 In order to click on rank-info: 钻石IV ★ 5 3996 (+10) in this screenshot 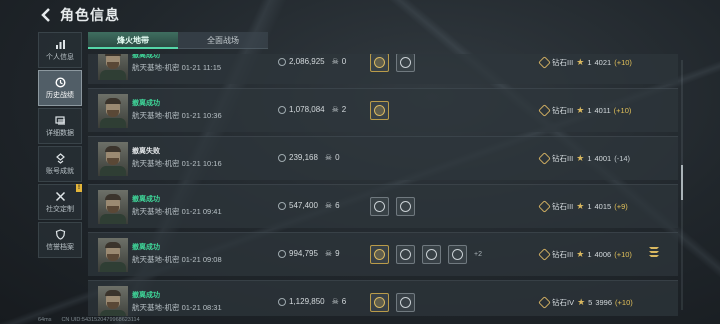, I will do `click(585, 302)`.